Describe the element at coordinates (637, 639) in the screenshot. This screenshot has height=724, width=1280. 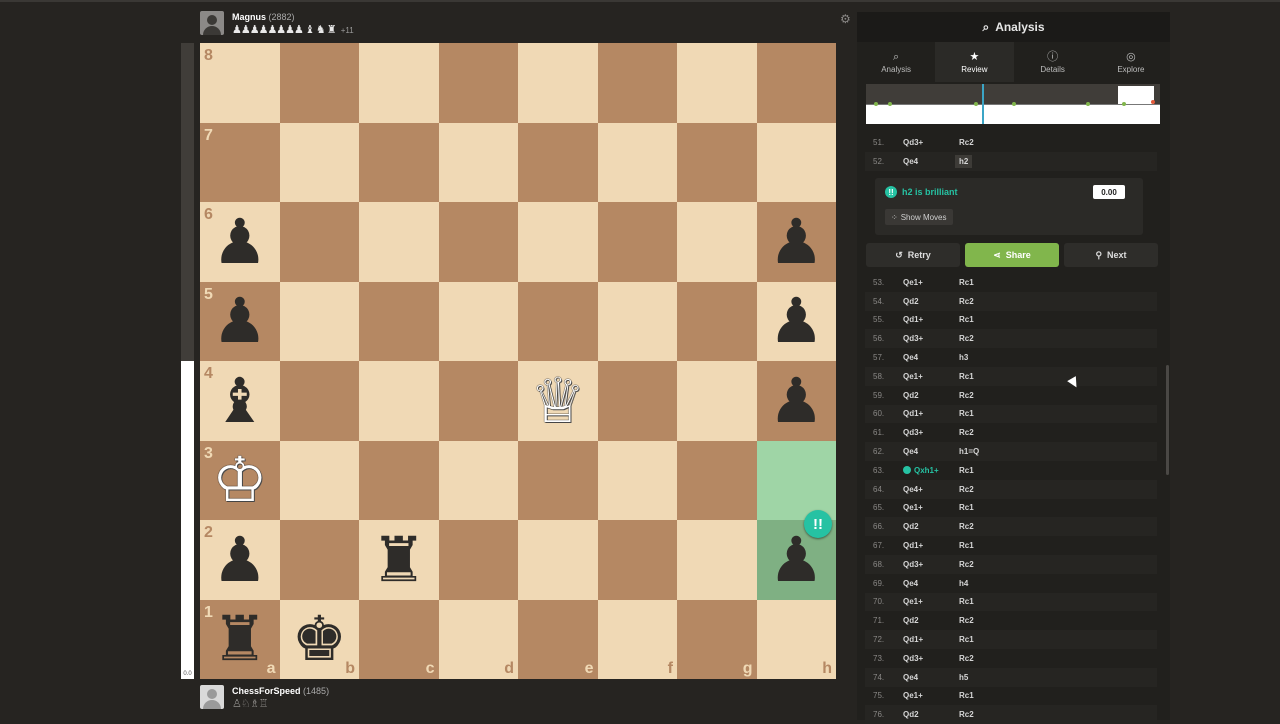
I see `square-f1: f` at that location.